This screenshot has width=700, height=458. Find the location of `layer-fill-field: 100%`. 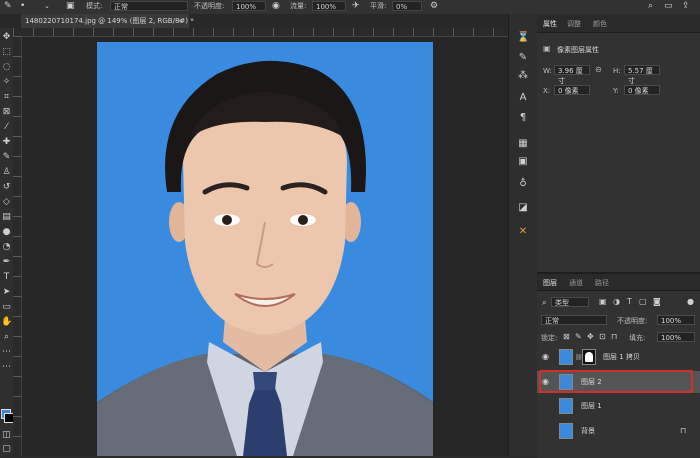

layer-fill-field: 100% is located at coordinates (676, 337).